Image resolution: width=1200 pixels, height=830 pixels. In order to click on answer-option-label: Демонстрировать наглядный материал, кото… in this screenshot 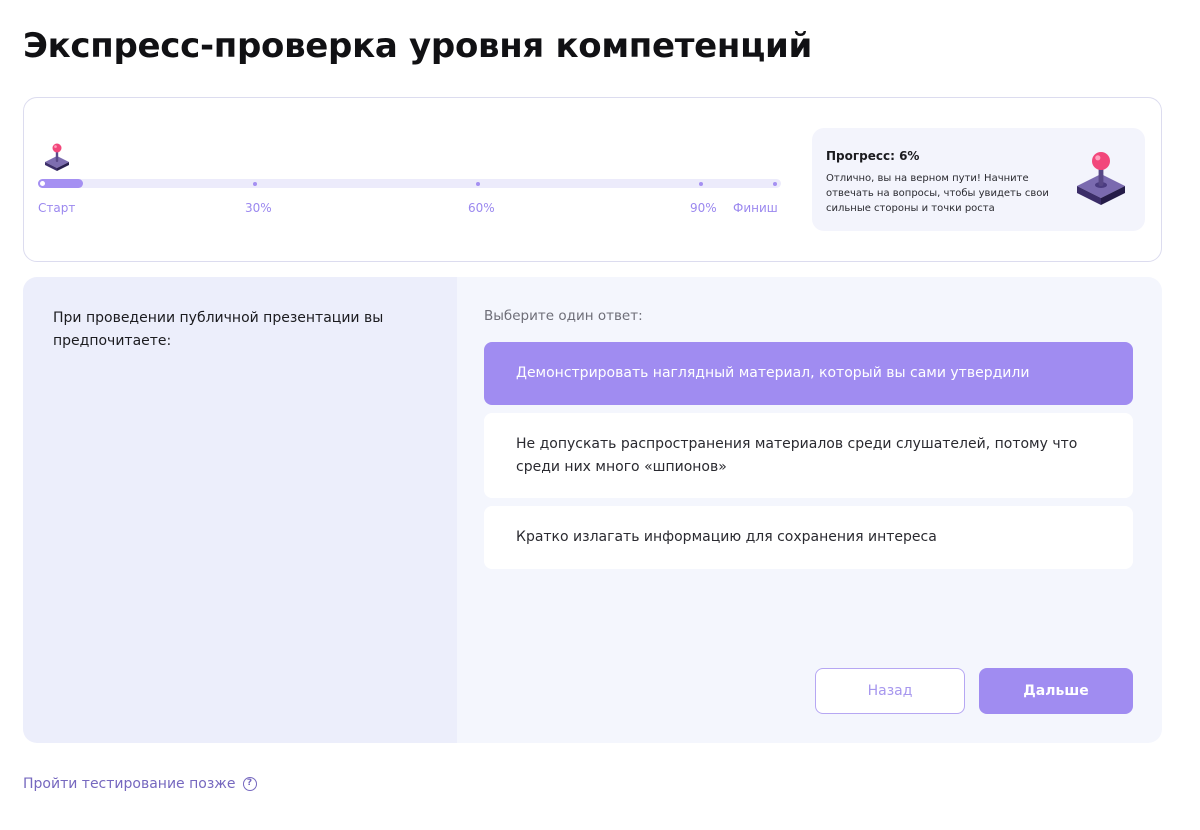, I will do `click(773, 373)`.